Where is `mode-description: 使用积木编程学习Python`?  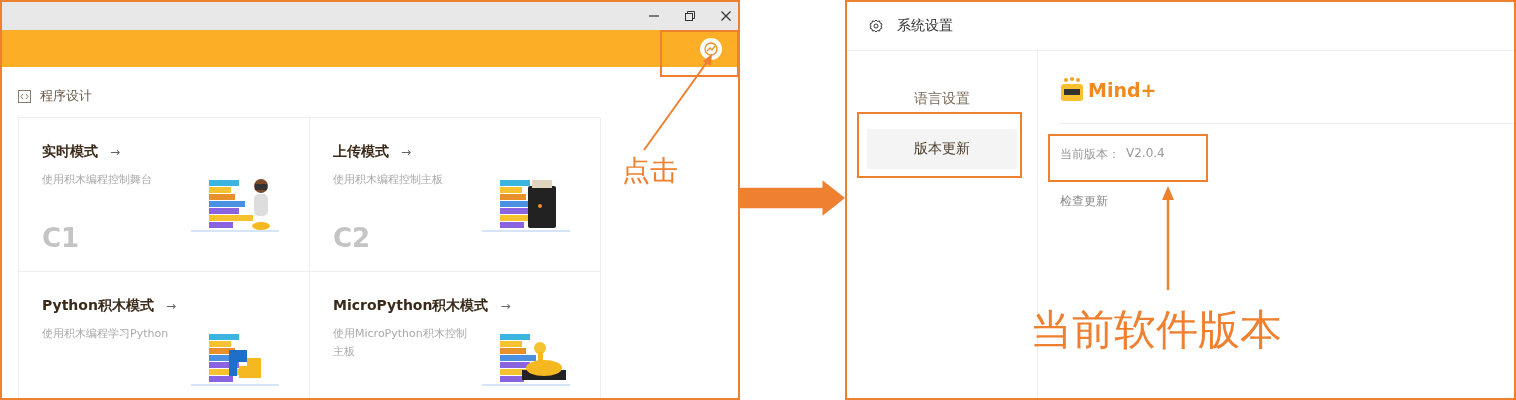
mode-description: 使用积木编程学习Python is located at coordinates (106, 334).